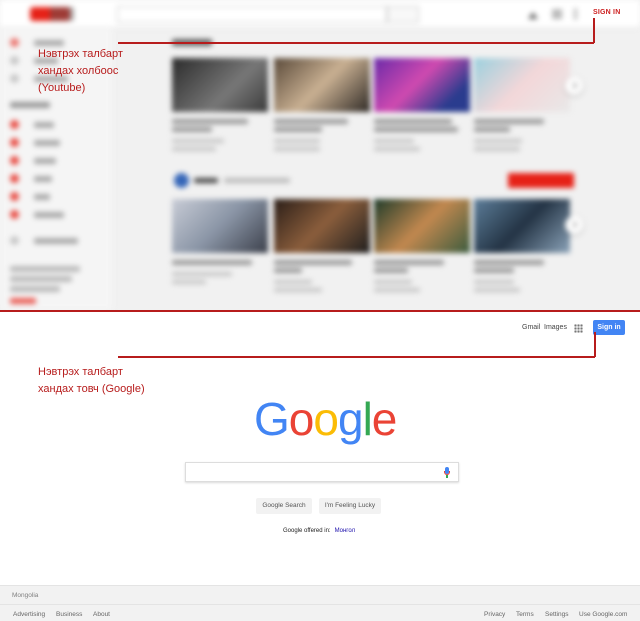 This screenshot has height=621, width=640. What do you see at coordinates (181, 180) in the screenshot?
I see `channel-avatar` at bounding box center [181, 180].